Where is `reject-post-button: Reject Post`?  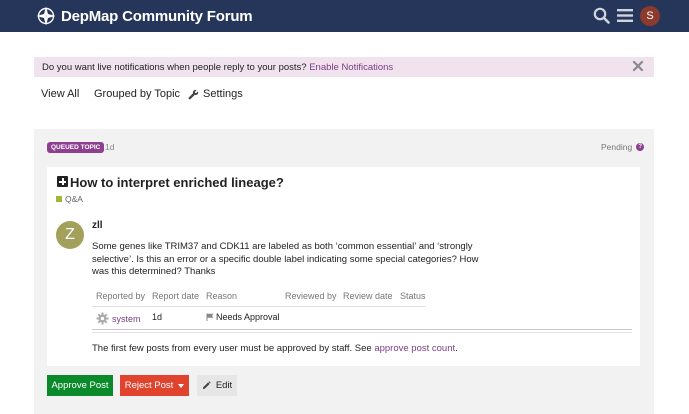
reject-post-button: Reject Post is located at coordinates (154, 385).